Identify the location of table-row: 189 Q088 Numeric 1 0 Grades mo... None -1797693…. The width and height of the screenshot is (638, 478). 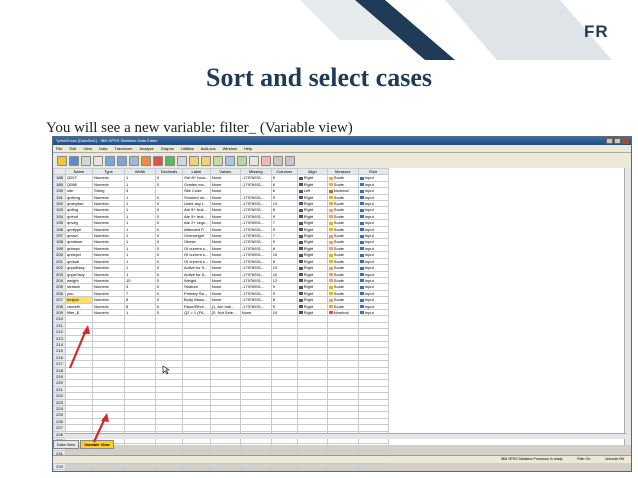
(221, 184).